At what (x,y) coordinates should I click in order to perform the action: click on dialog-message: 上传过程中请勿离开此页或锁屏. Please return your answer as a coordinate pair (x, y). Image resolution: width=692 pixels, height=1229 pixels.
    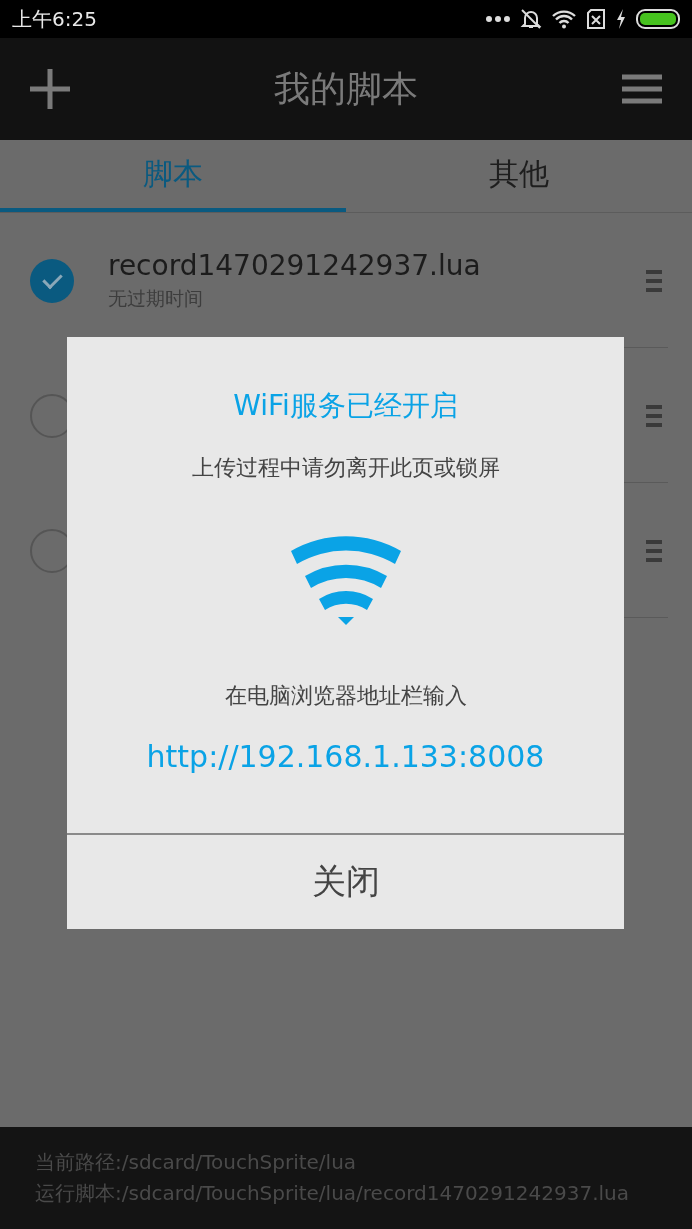
    Looking at the image, I should click on (345, 468).